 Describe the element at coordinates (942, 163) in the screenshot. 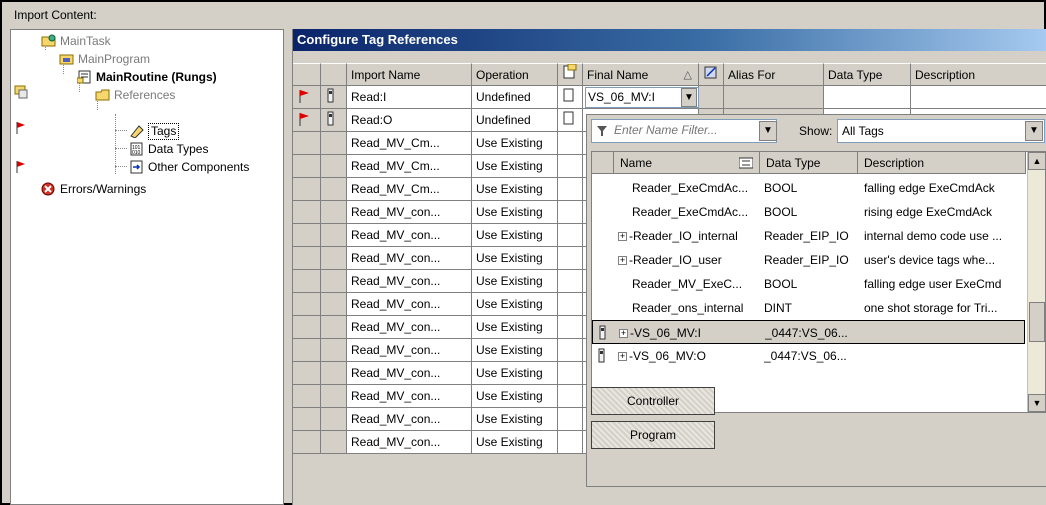

I see `tag-list-header-description: Description` at that location.